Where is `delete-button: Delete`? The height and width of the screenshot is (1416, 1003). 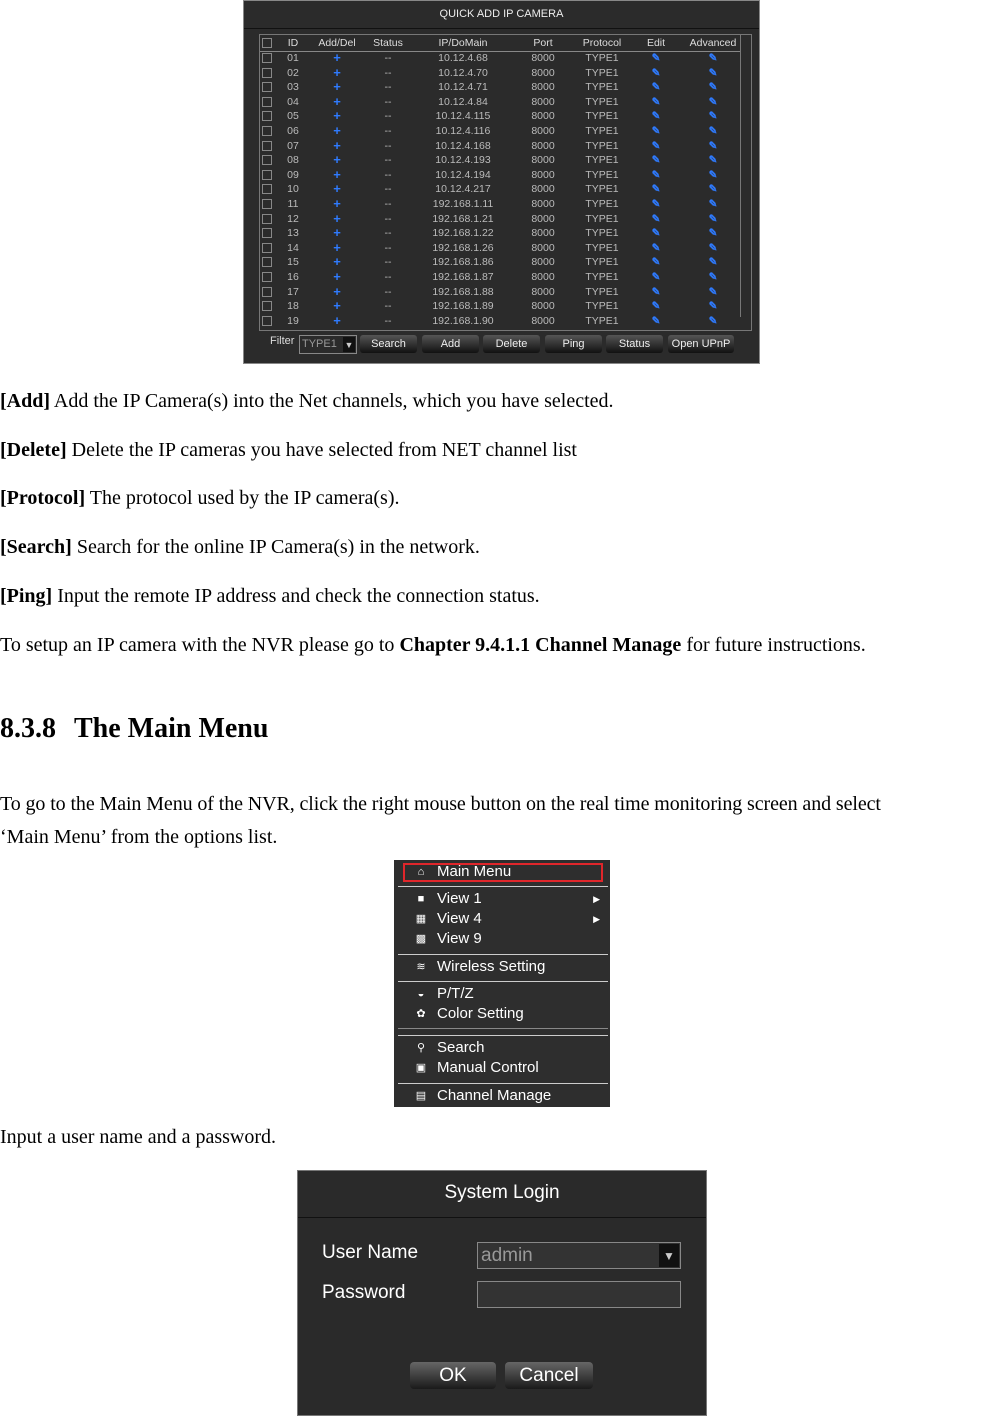
delete-button: Delete is located at coordinates (511, 344).